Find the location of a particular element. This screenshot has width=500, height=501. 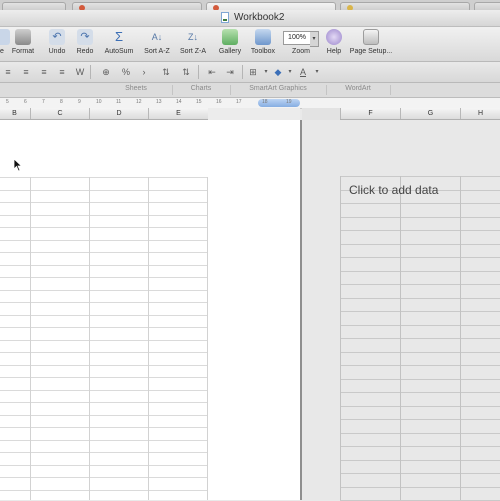

percent-icon: % is located at coordinates (126, 72).